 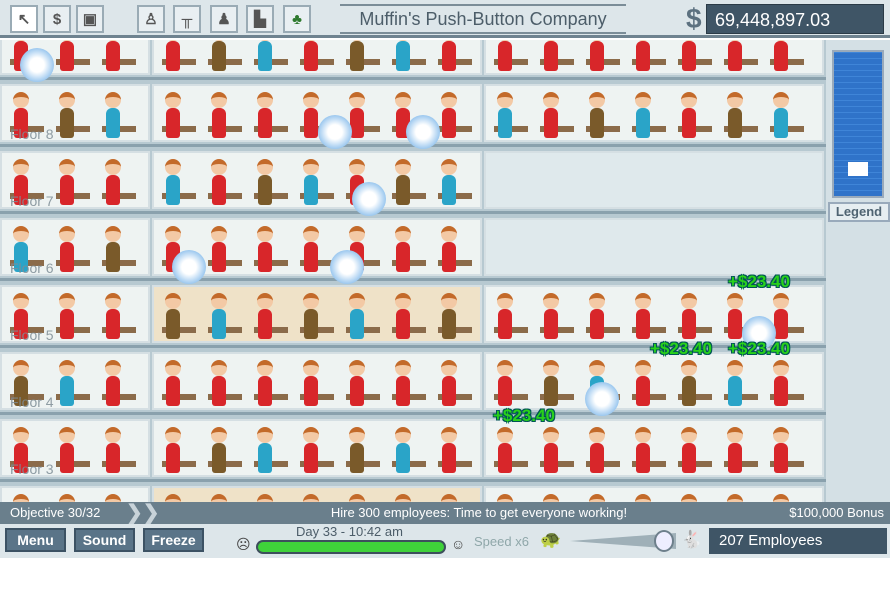 What do you see at coordinates (151, 19) in the screenshot?
I see `hire-employee-button: ♙` at bounding box center [151, 19].